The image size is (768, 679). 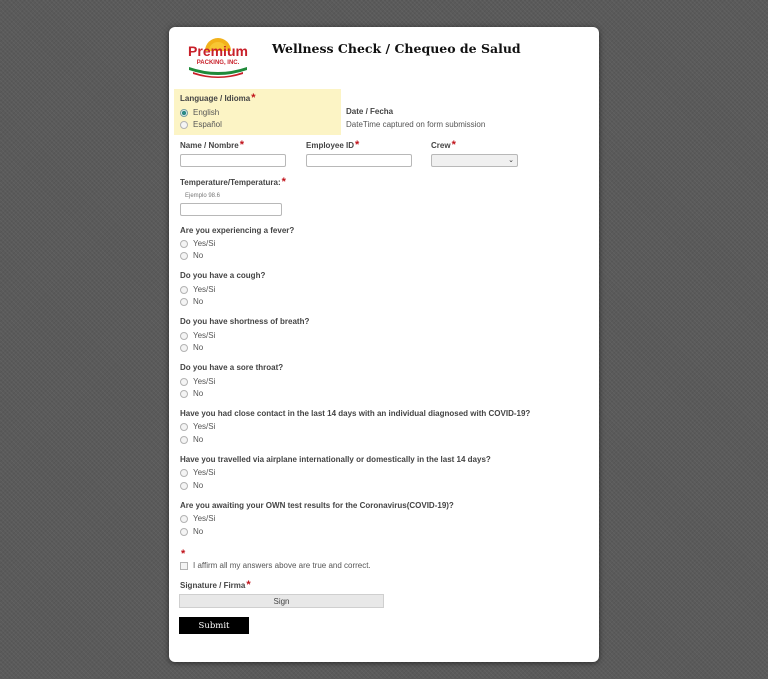 I want to click on language-option-espanol: Español, so click(x=201, y=124).